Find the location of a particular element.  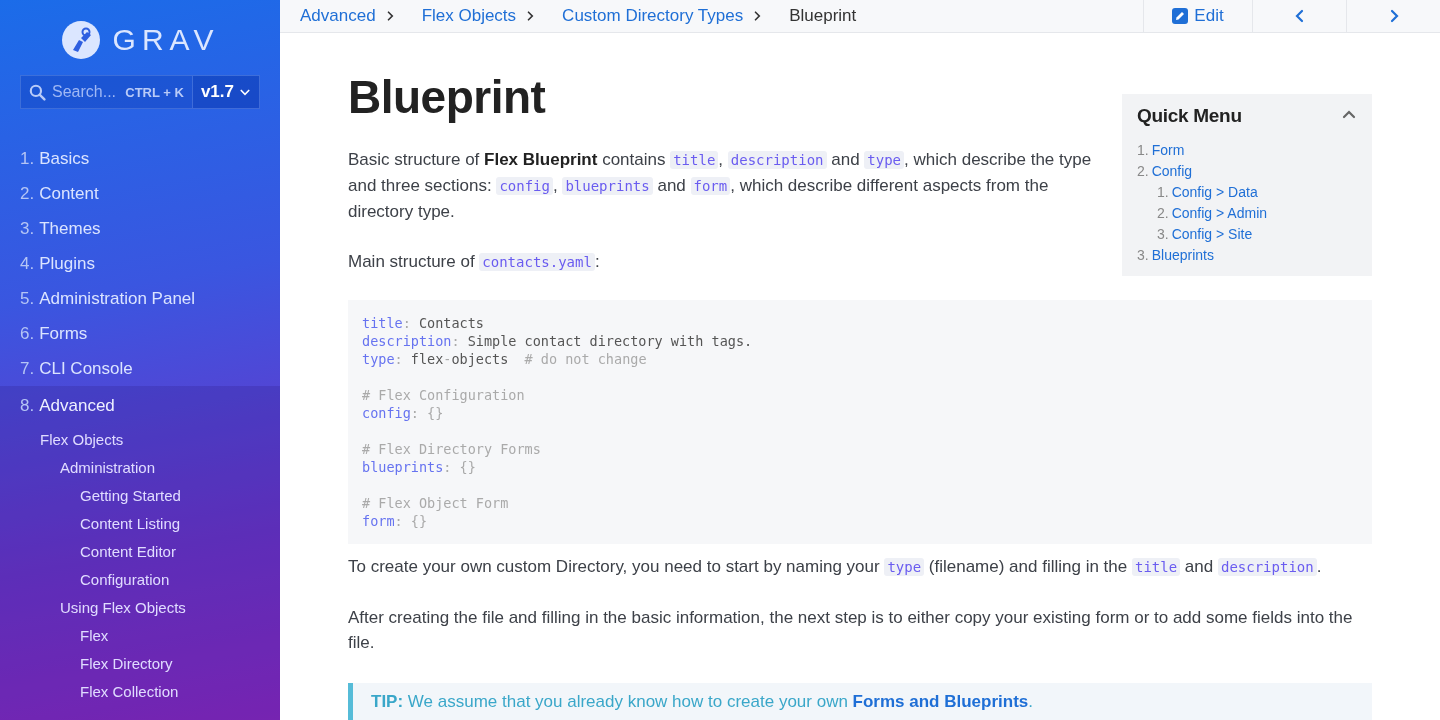

pencil-icon is located at coordinates (1180, 16).